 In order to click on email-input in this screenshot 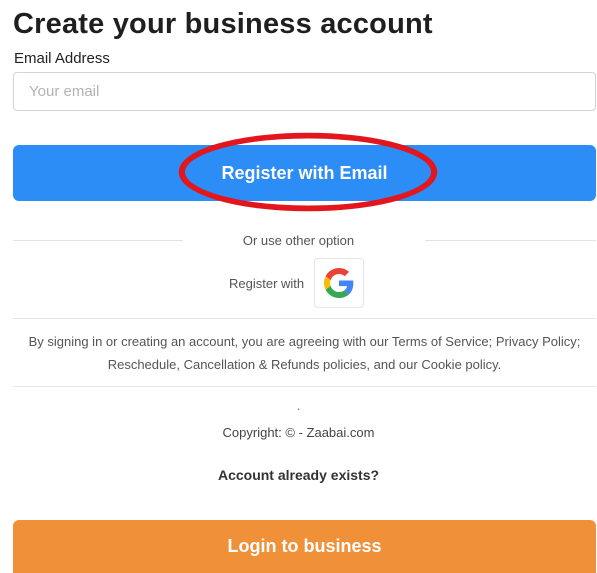, I will do `click(304, 91)`.